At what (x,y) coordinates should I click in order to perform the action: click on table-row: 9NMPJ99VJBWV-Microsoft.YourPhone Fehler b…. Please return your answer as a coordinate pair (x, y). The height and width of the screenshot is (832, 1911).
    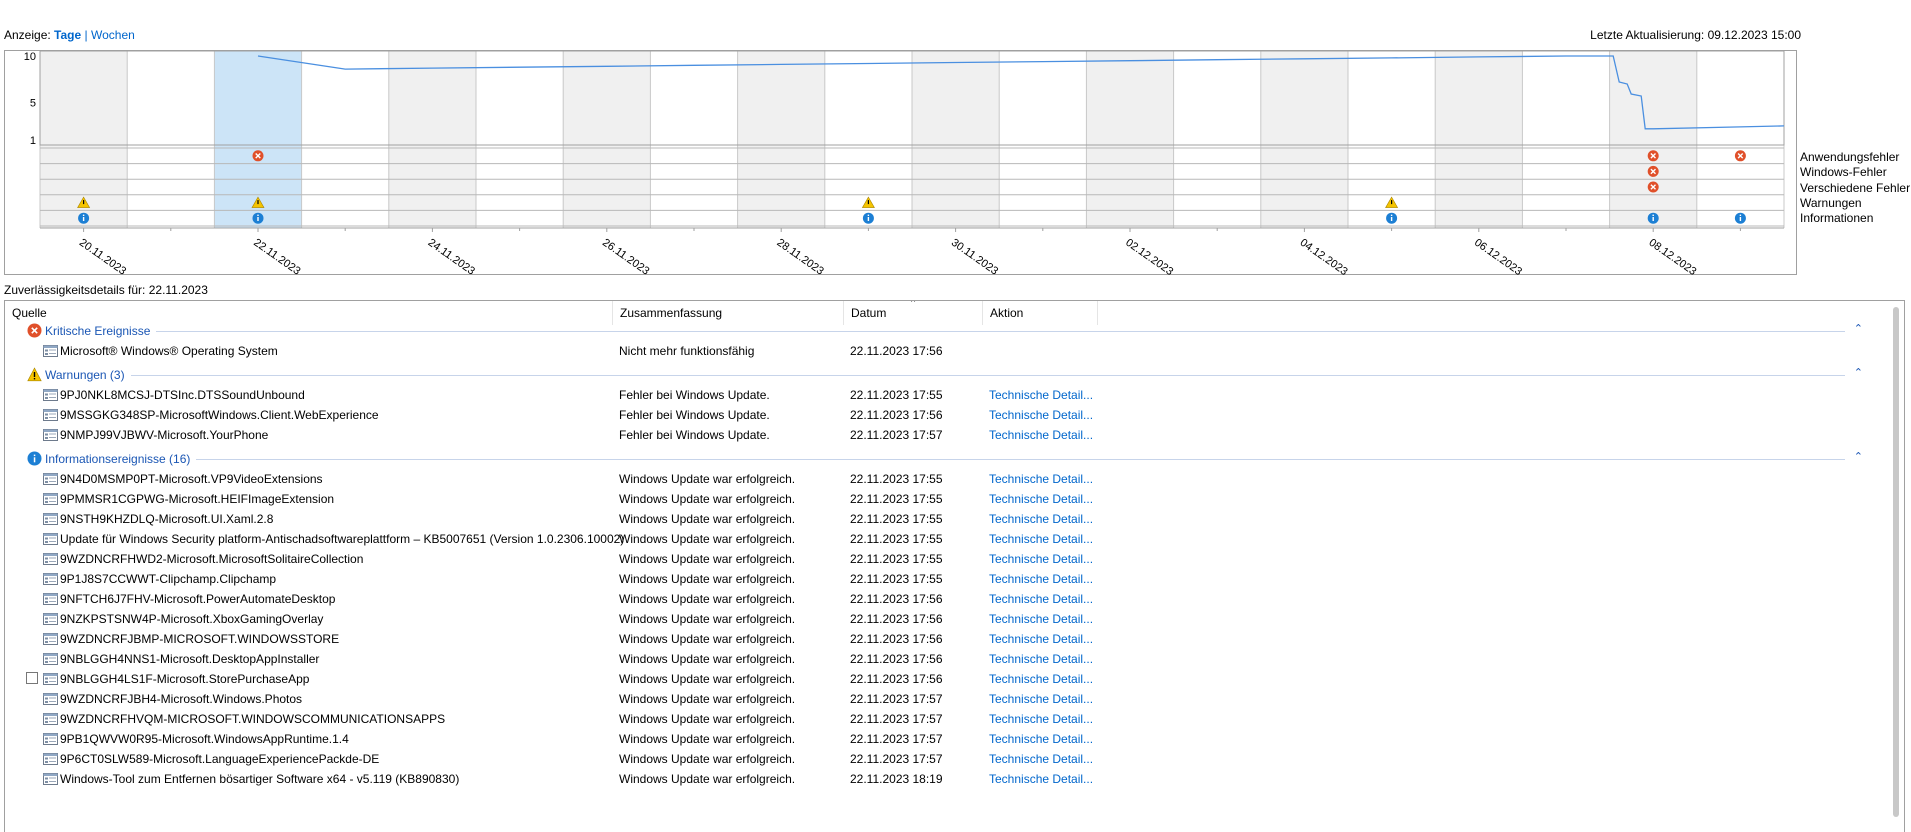
    Looking at the image, I should click on (945, 435).